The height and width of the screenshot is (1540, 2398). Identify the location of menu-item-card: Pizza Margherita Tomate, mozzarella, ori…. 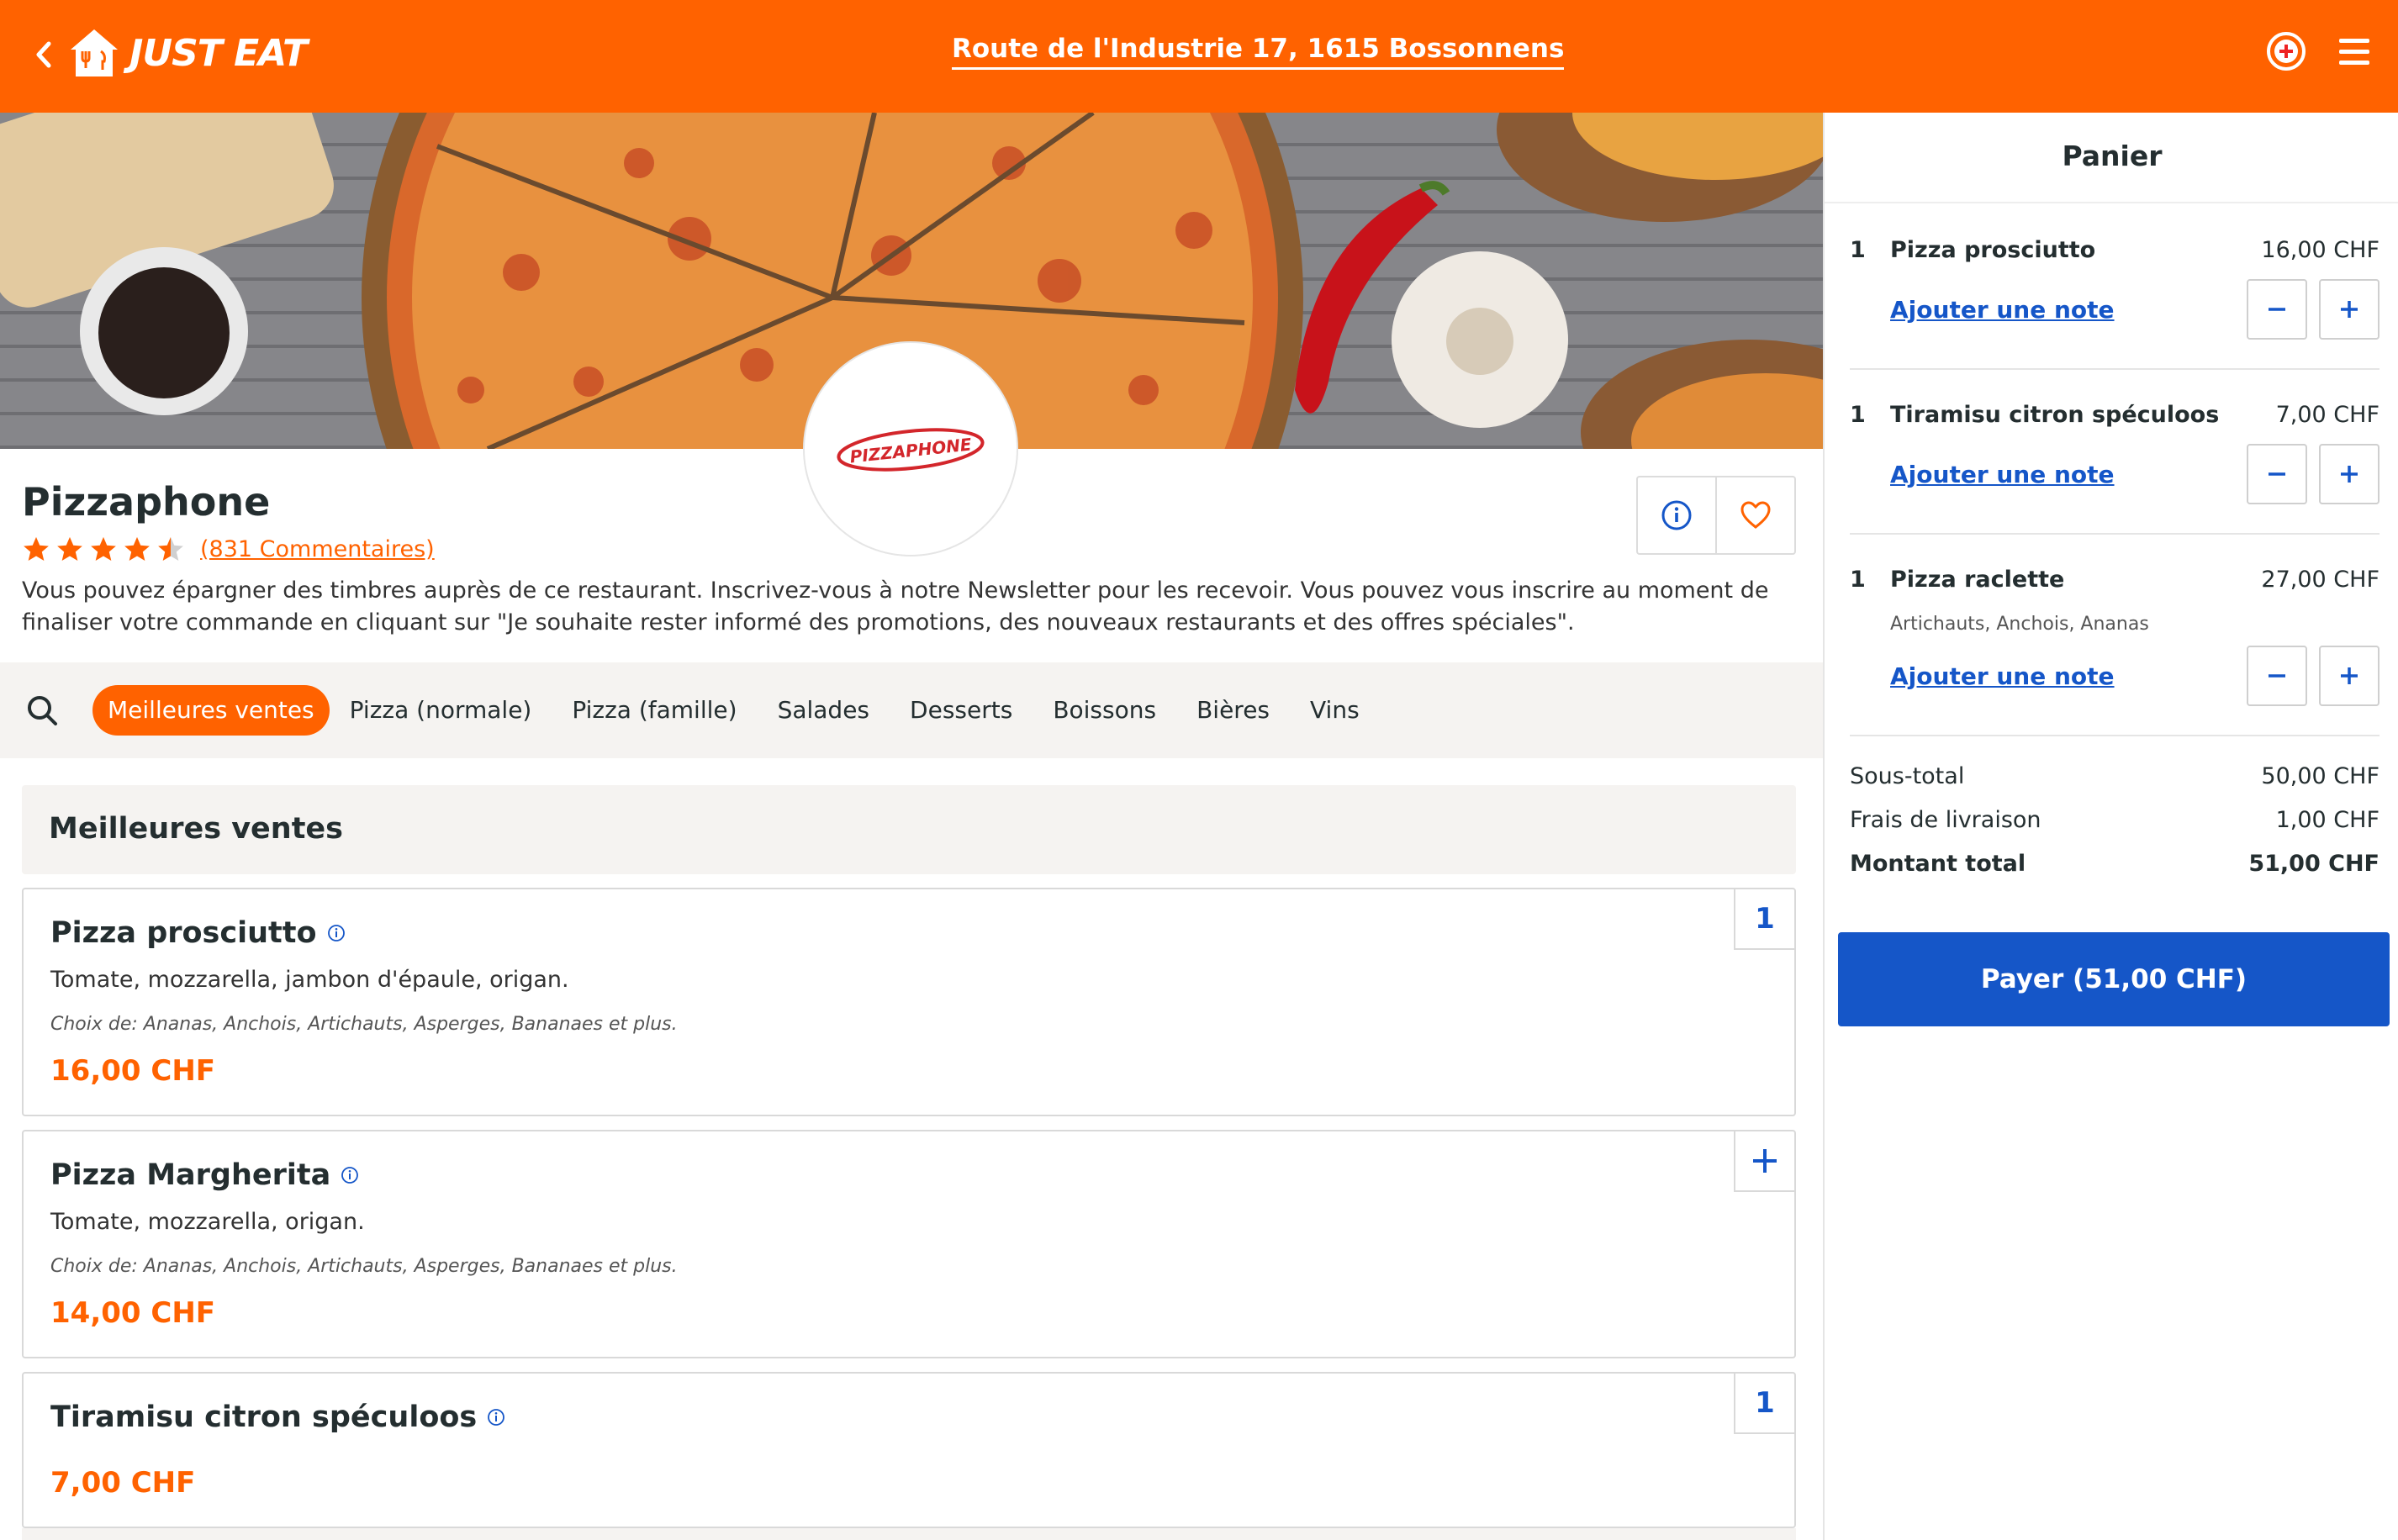
(909, 1244).